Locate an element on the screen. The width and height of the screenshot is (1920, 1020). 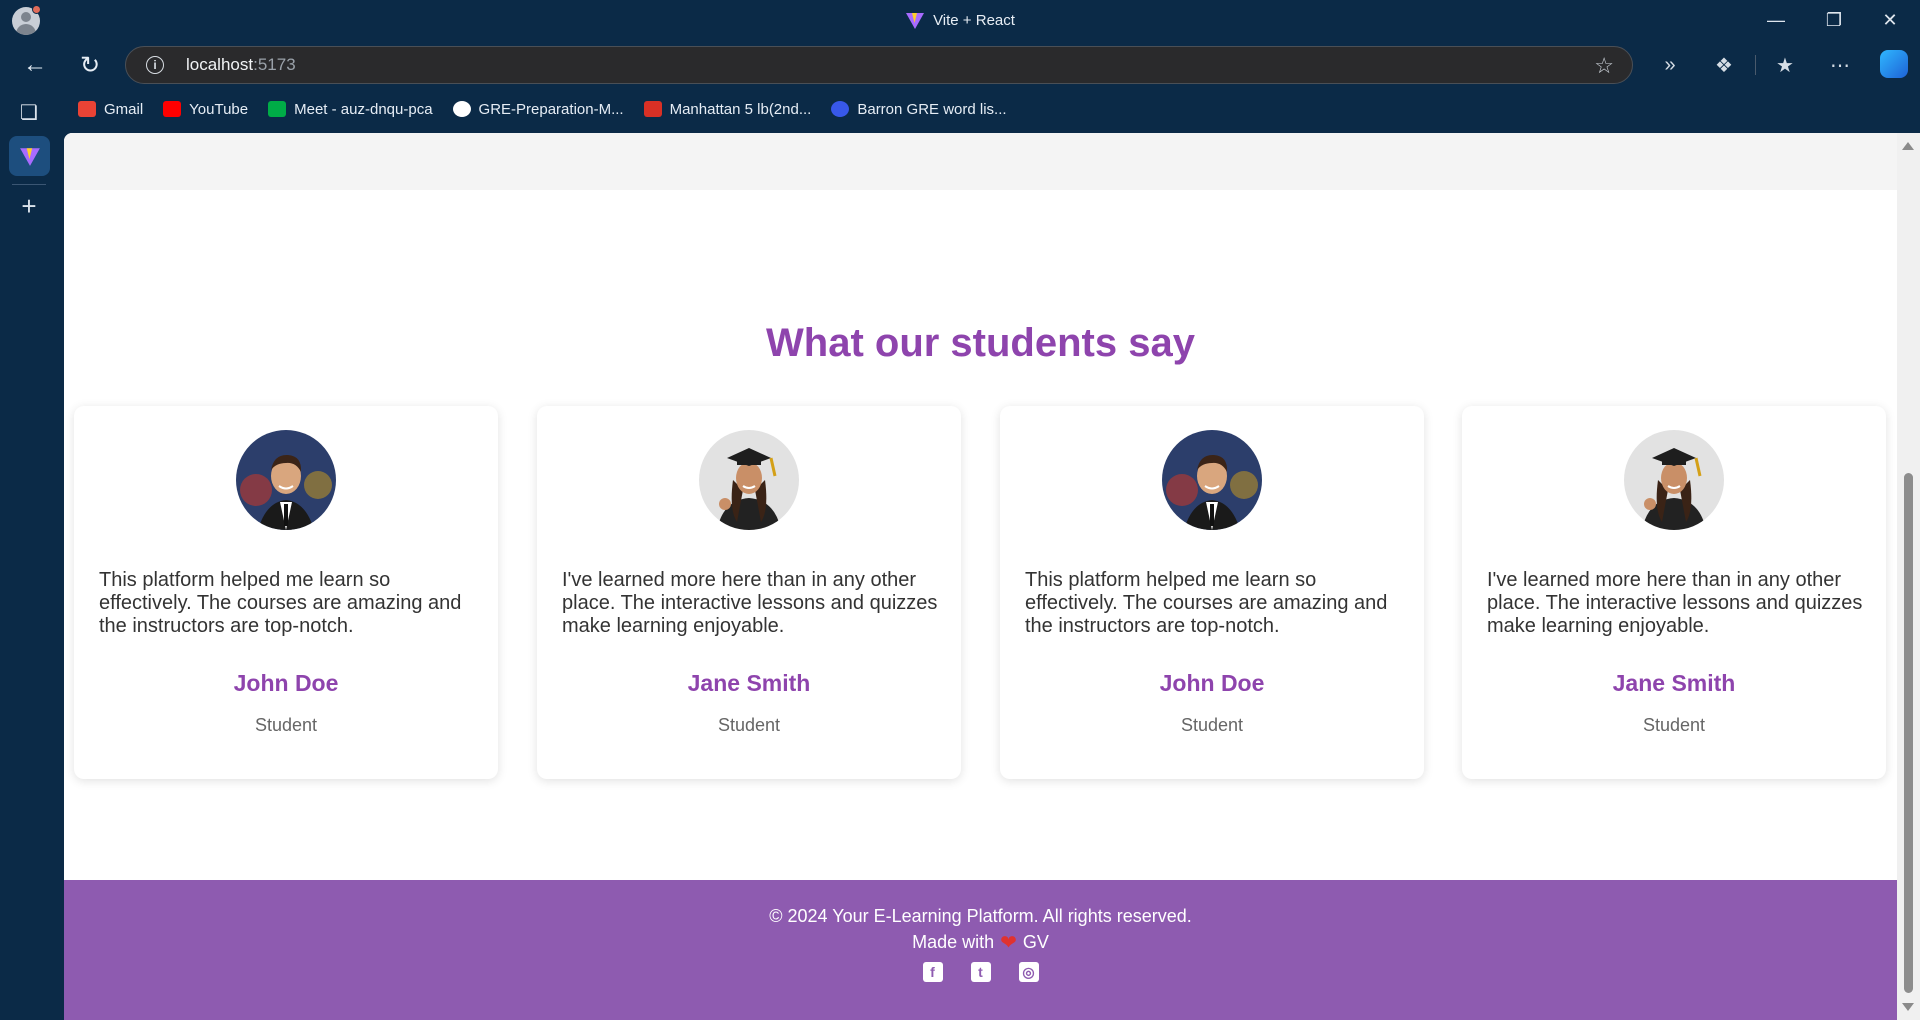
title-bar: Vite + React — ❐ ✕ is located at coordinates (960, 20).